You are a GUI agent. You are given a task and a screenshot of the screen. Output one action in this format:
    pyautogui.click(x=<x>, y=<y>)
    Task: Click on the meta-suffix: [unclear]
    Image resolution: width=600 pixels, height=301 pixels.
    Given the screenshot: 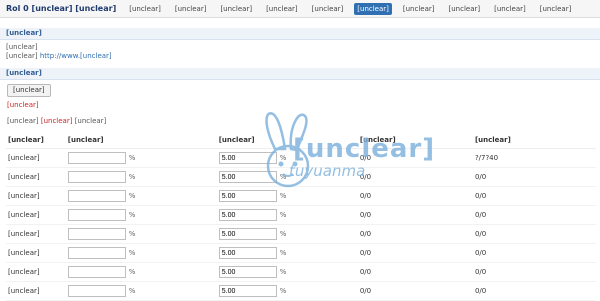 What is the action you would take?
    pyautogui.click(x=90, y=121)
    